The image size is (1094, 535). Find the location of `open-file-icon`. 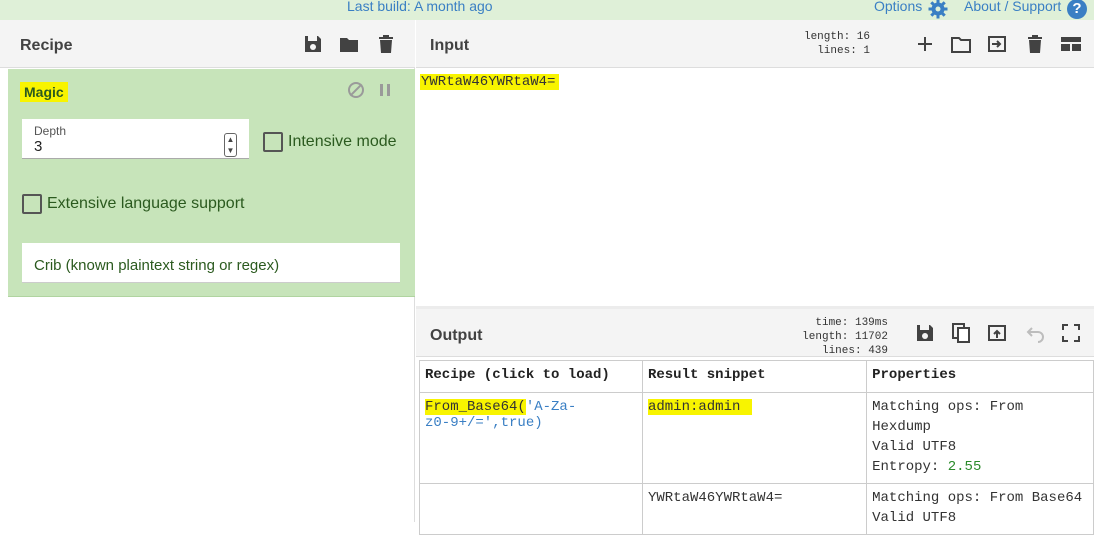

open-file-icon is located at coordinates (997, 44).